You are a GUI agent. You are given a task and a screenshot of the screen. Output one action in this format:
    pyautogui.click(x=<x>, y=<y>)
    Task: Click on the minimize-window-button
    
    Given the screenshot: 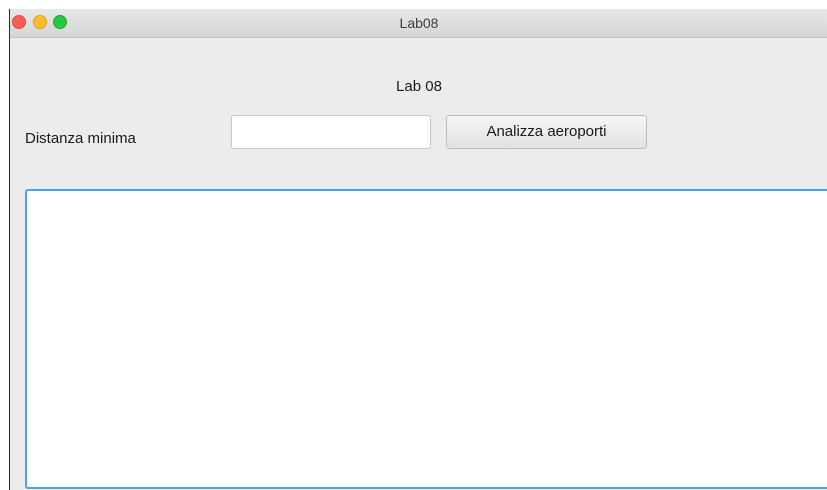 What is the action you would take?
    pyautogui.click(x=40, y=22)
    